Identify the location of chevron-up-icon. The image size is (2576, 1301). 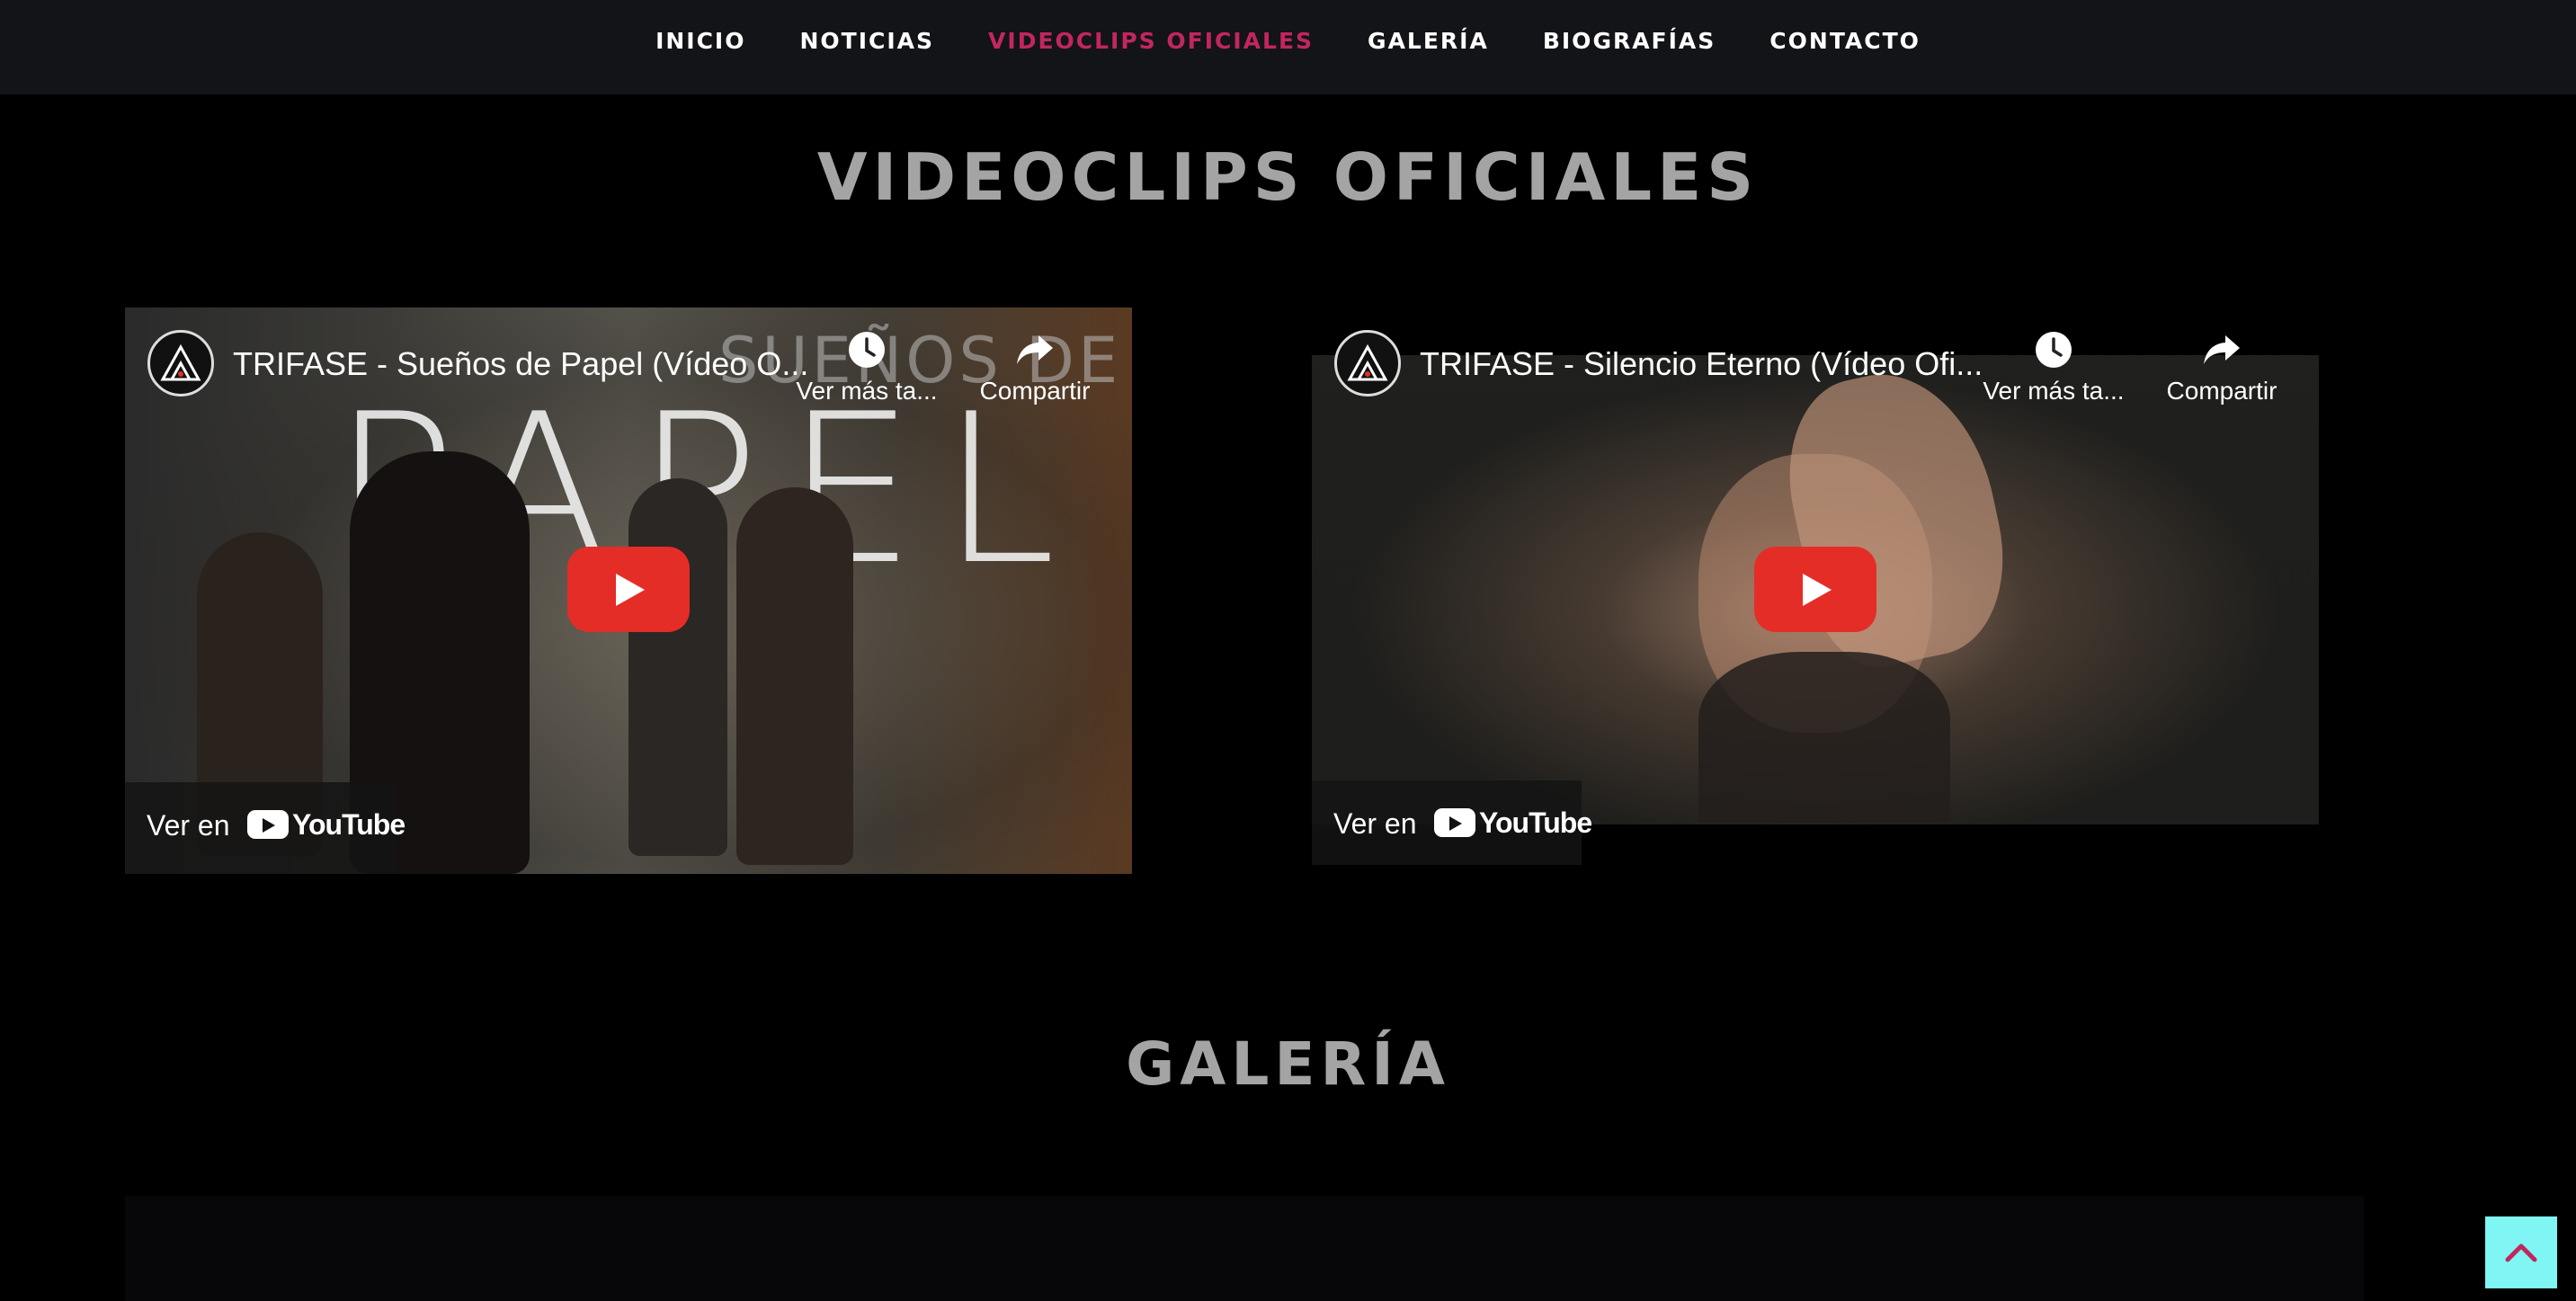
(2521, 1252).